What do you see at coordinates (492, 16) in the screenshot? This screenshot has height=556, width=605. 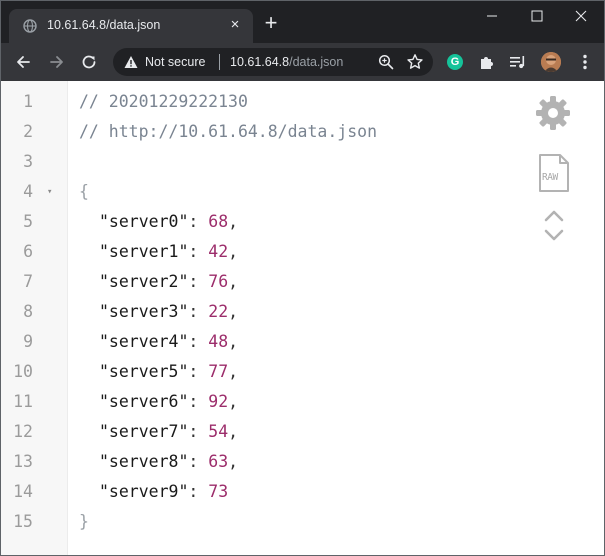 I see `minimize-button` at bounding box center [492, 16].